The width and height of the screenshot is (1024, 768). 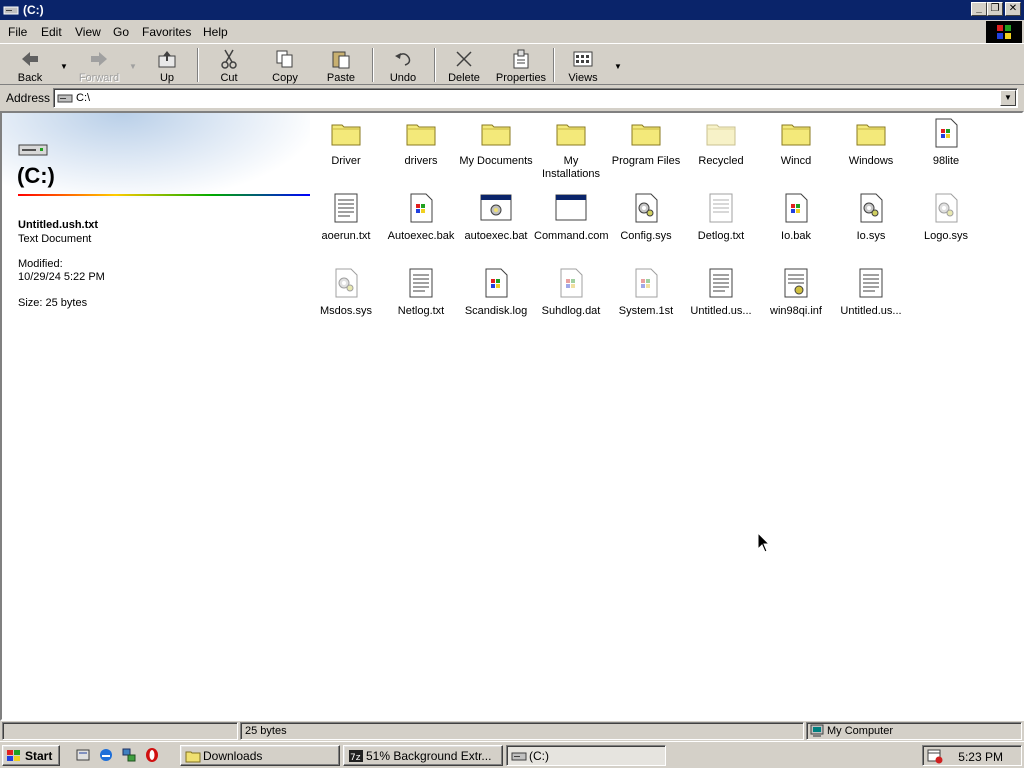 What do you see at coordinates (796, 236) in the screenshot?
I see `file-name: Io.bak` at bounding box center [796, 236].